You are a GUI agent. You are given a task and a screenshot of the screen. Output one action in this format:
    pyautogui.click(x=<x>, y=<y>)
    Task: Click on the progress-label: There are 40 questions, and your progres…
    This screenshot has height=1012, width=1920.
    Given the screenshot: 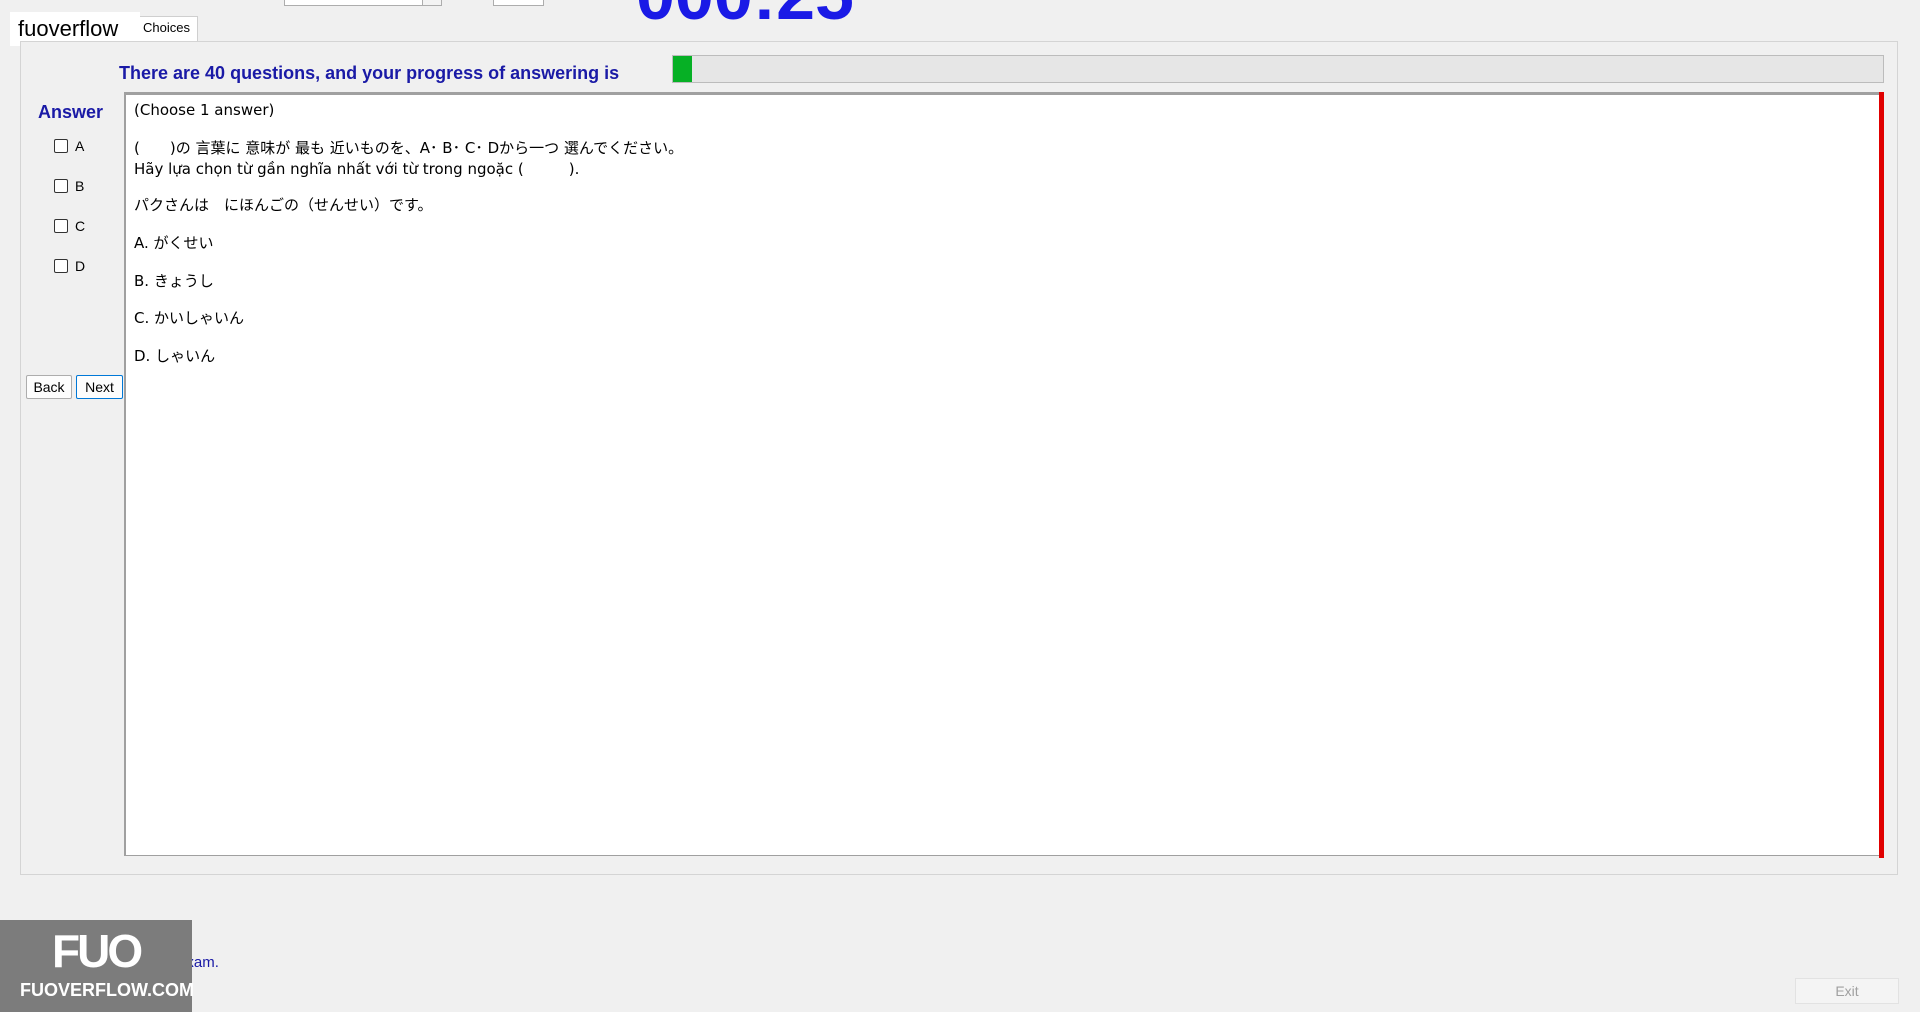 What is the action you would take?
    pyautogui.click(x=369, y=73)
    